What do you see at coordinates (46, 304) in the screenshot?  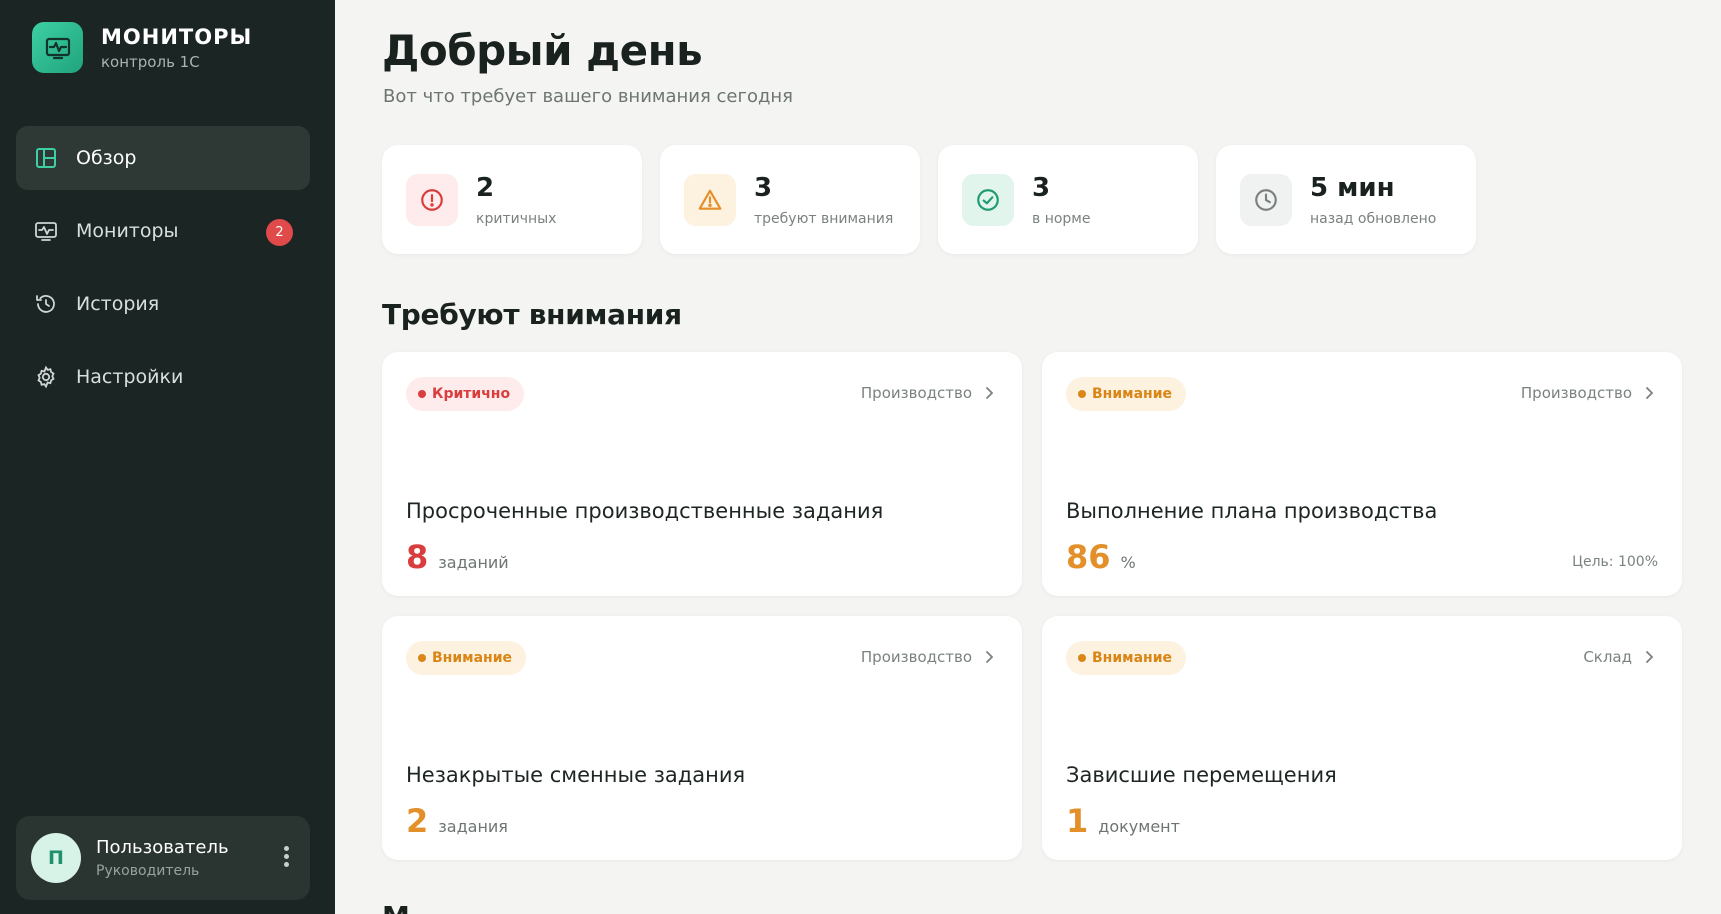 I see `history-icon` at bounding box center [46, 304].